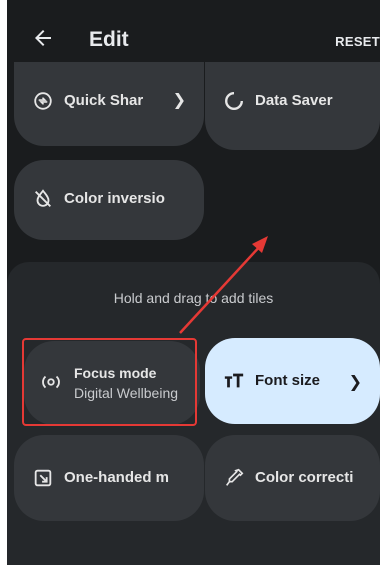  What do you see at coordinates (109, 39) in the screenshot?
I see `page-title: Edit` at bounding box center [109, 39].